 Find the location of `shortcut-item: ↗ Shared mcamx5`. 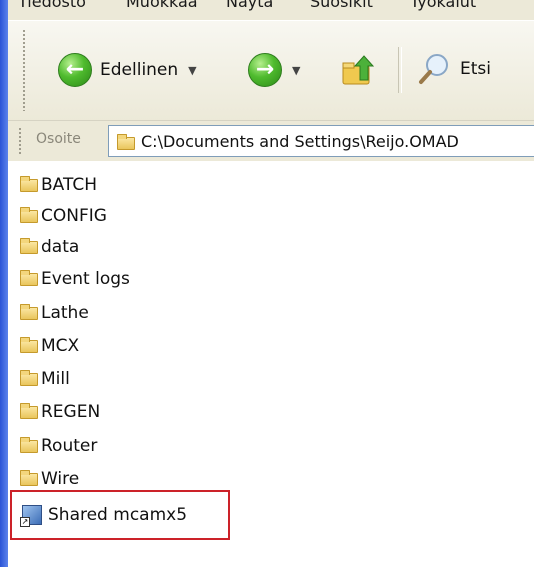

shortcut-item: ↗ Shared mcamx5 is located at coordinates (104, 515).